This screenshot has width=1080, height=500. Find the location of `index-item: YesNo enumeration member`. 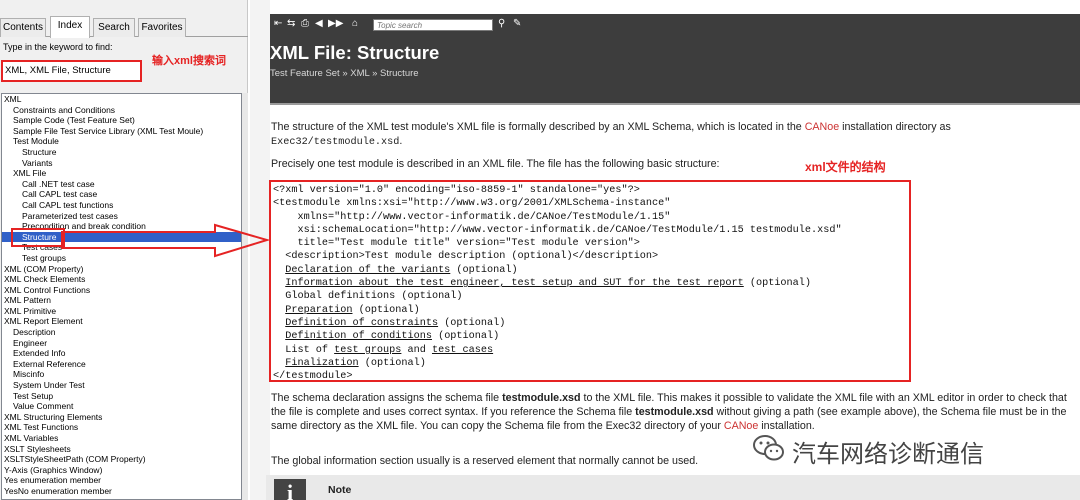

index-item: YesNo enumeration member is located at coordinates (121, 491).